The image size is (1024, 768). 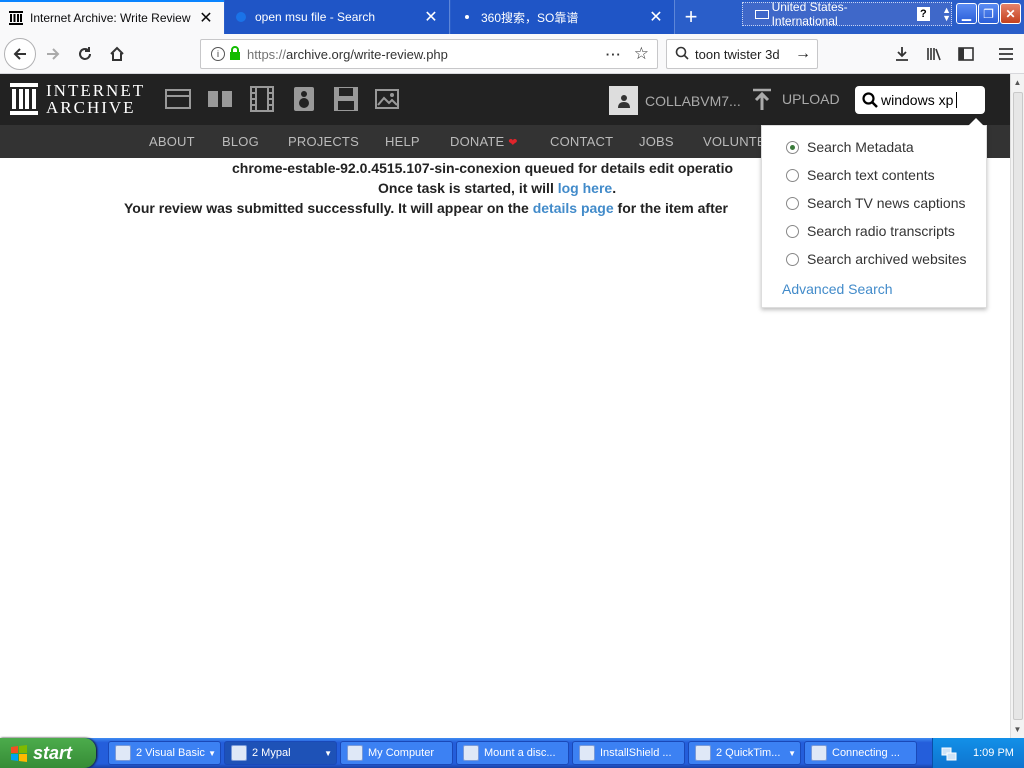 I want to click on option-label: Search TV news captions, so click(x=886, y=203).